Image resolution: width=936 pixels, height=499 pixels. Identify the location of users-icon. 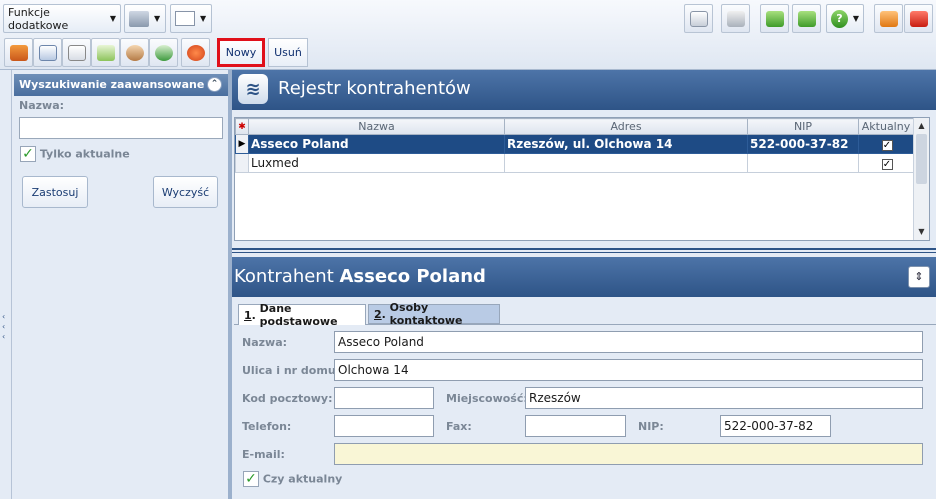
(134, 52).